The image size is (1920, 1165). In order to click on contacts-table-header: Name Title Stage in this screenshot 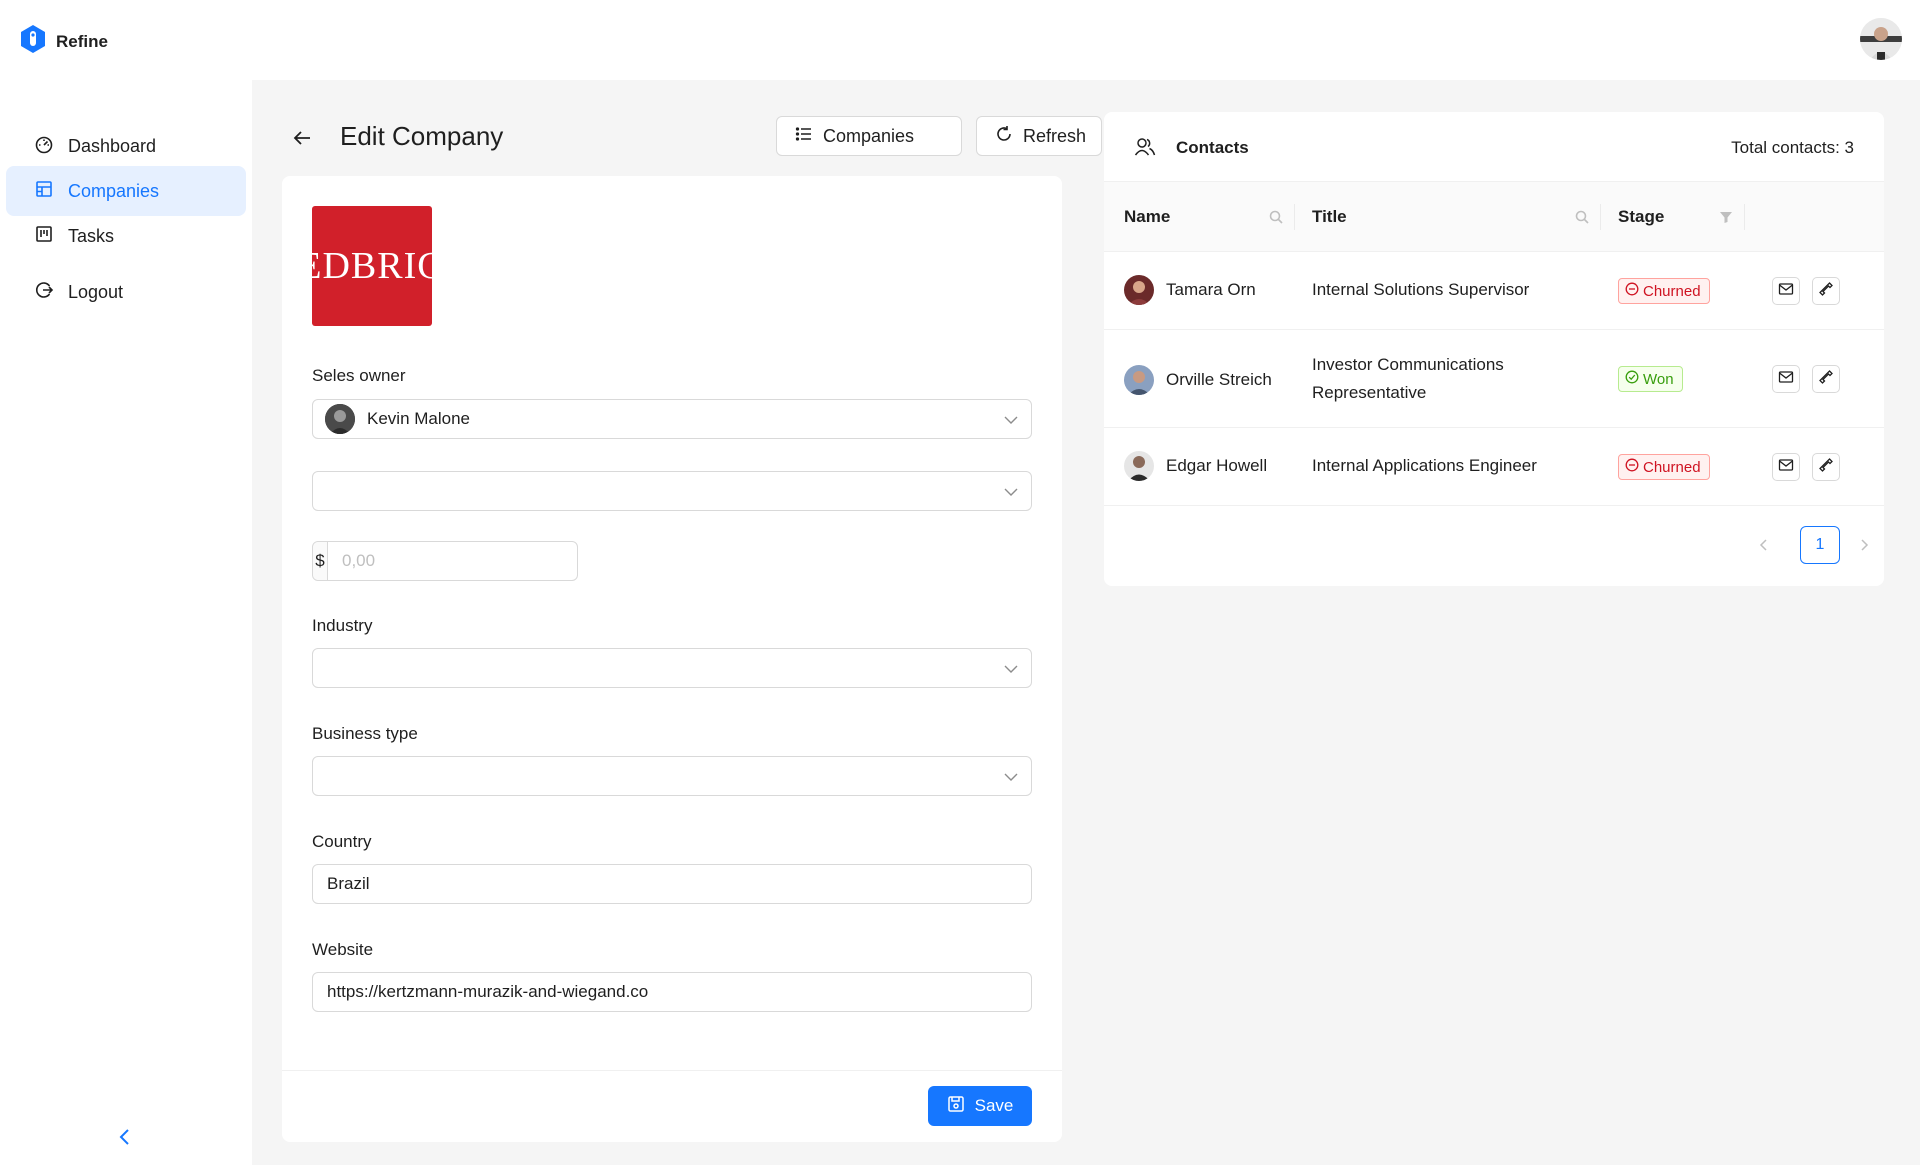, I will do `click(1494, 217)`.